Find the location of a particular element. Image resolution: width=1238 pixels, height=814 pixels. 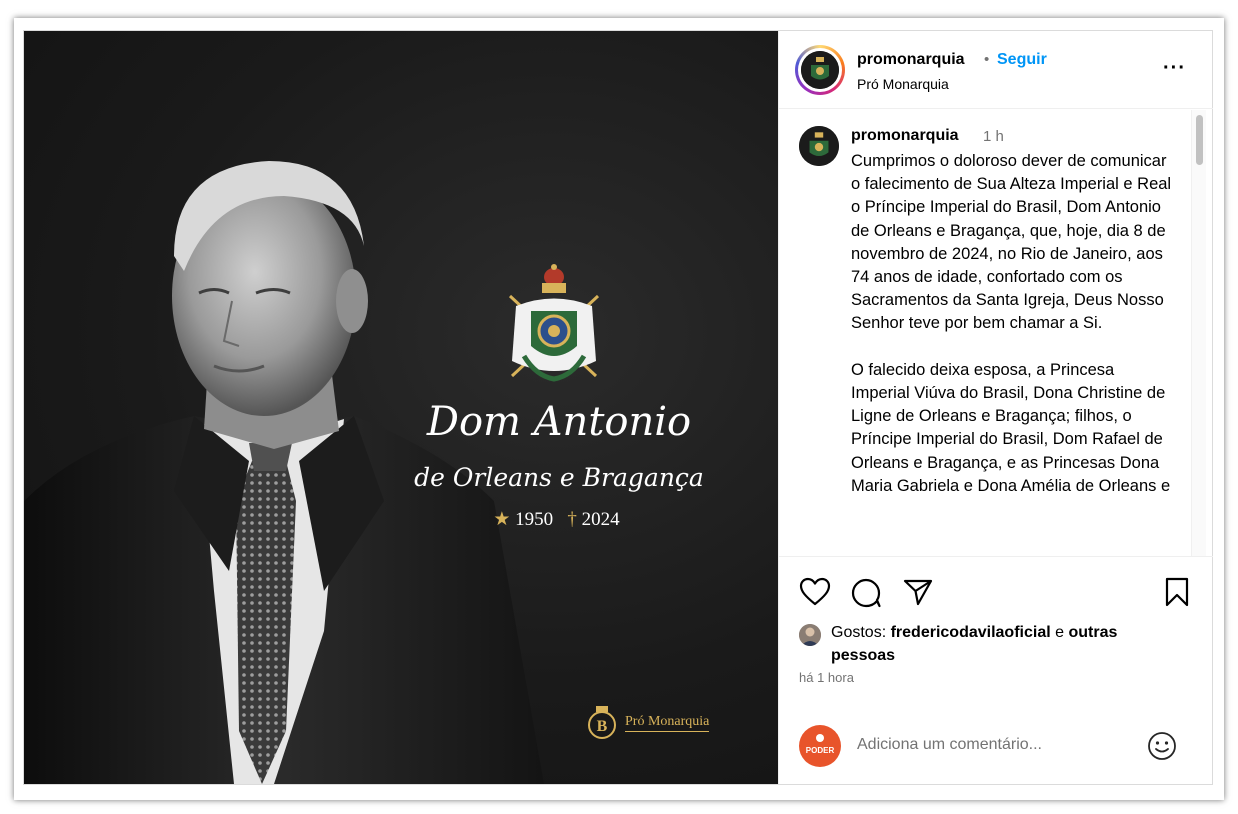

account-subtitle: Pró Monarquia is located at coordinates (903, 84).